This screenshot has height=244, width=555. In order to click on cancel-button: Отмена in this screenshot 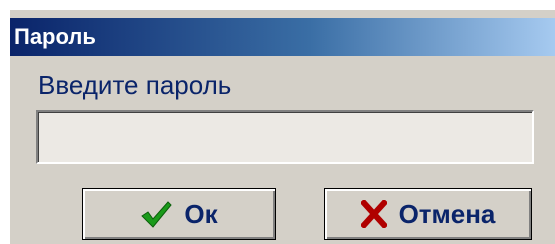, I will do `click(428, 214)`.